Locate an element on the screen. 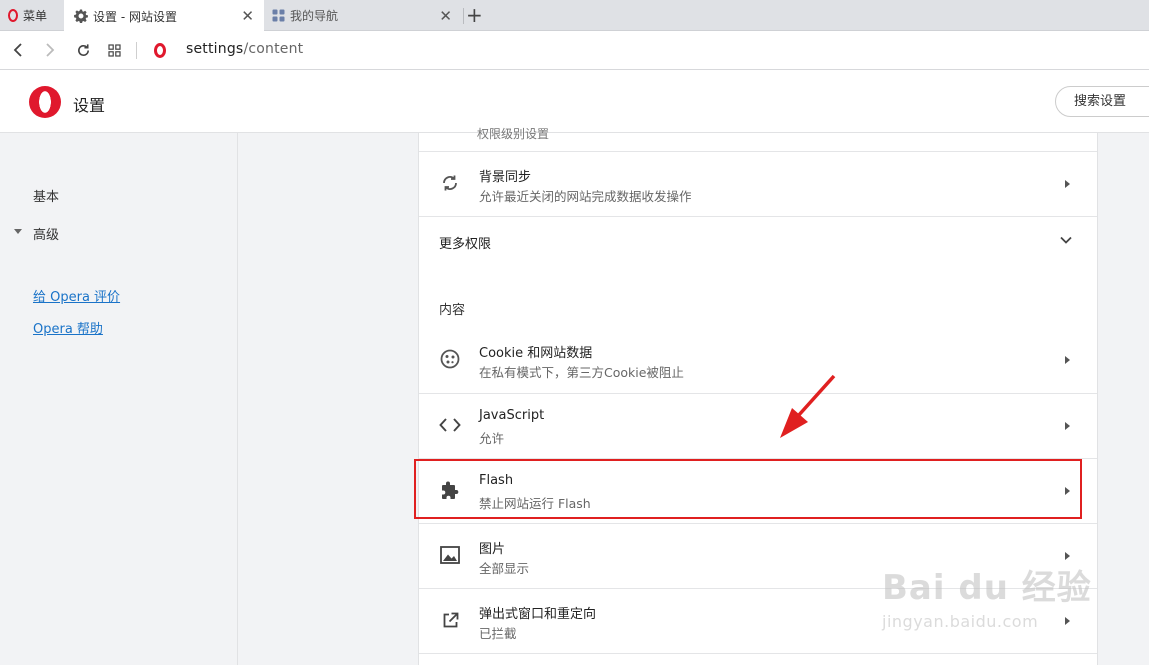 This screenshot has height=665, width=1149. setting-row-background-sync: 背景同步 允许最近关闭的网站完成数据收发操作 is located at coordinates (758, 183).